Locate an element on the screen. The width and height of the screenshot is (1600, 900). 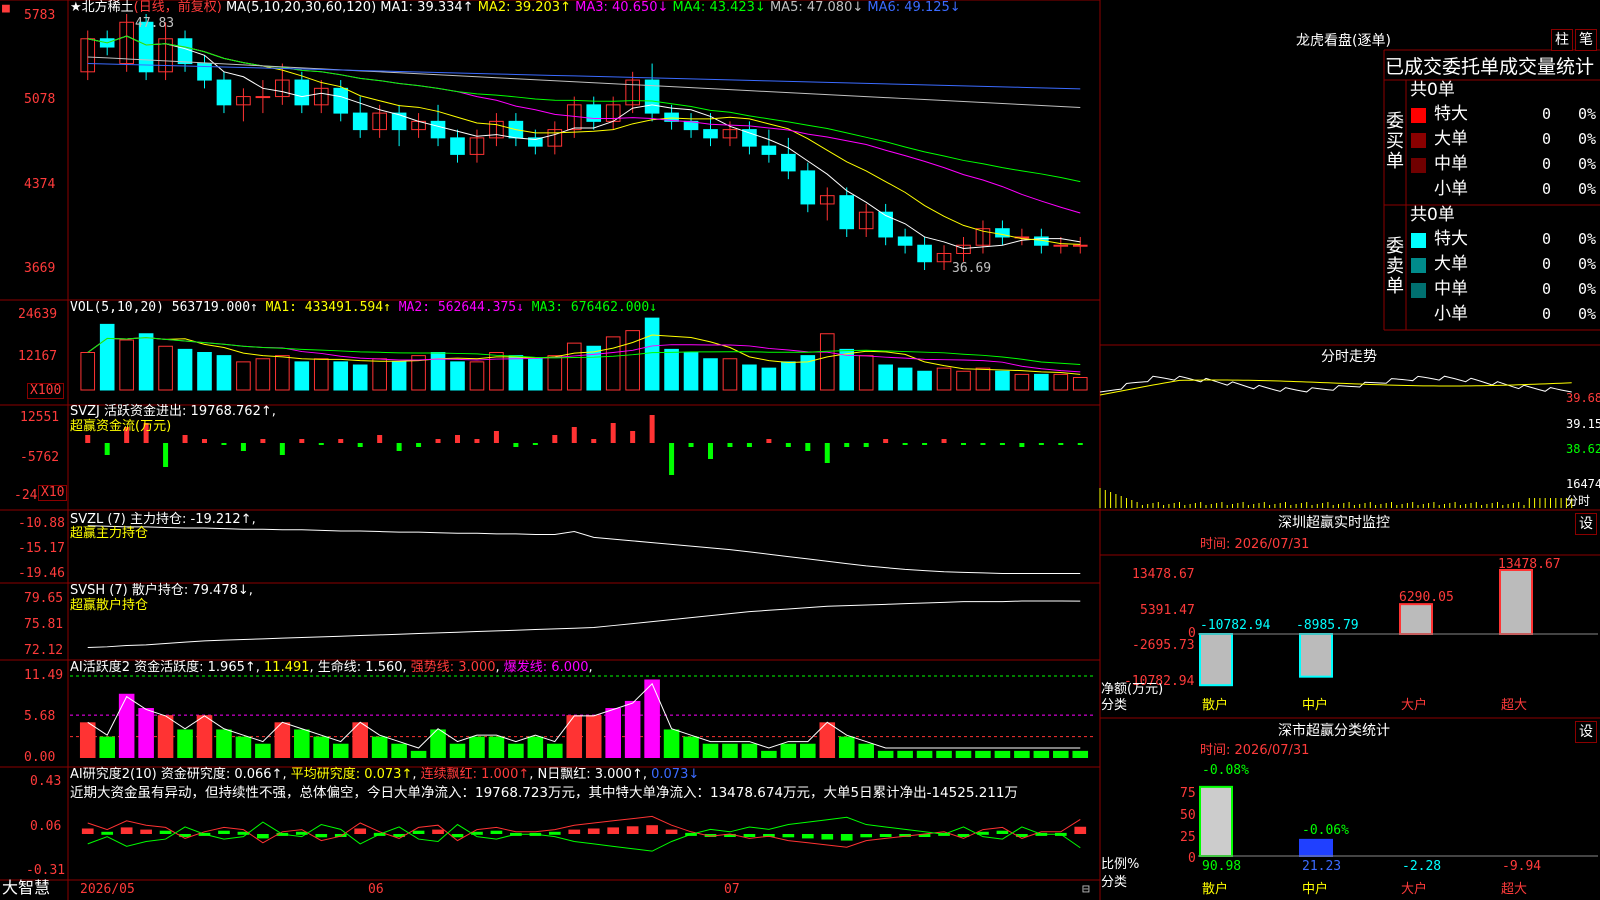
sz-monitor-value-2: -8985.79 is located at coordinates (1327, 625).